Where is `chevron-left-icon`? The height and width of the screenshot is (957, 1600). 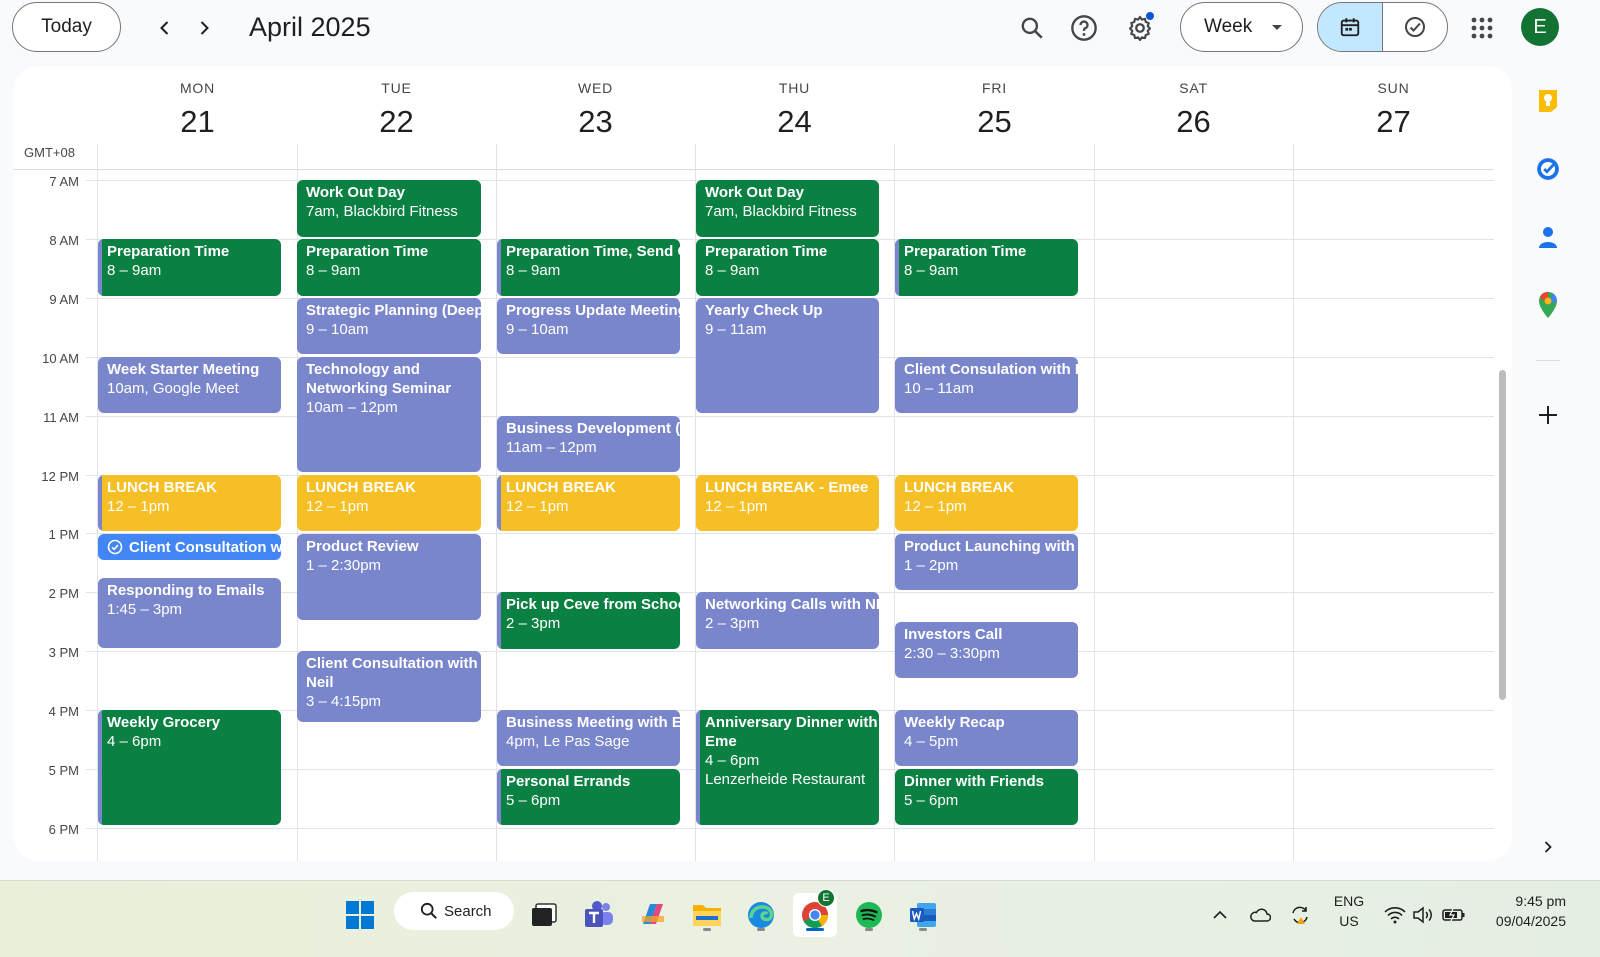 chevron-left-icon is located at coordinates (164, 28).